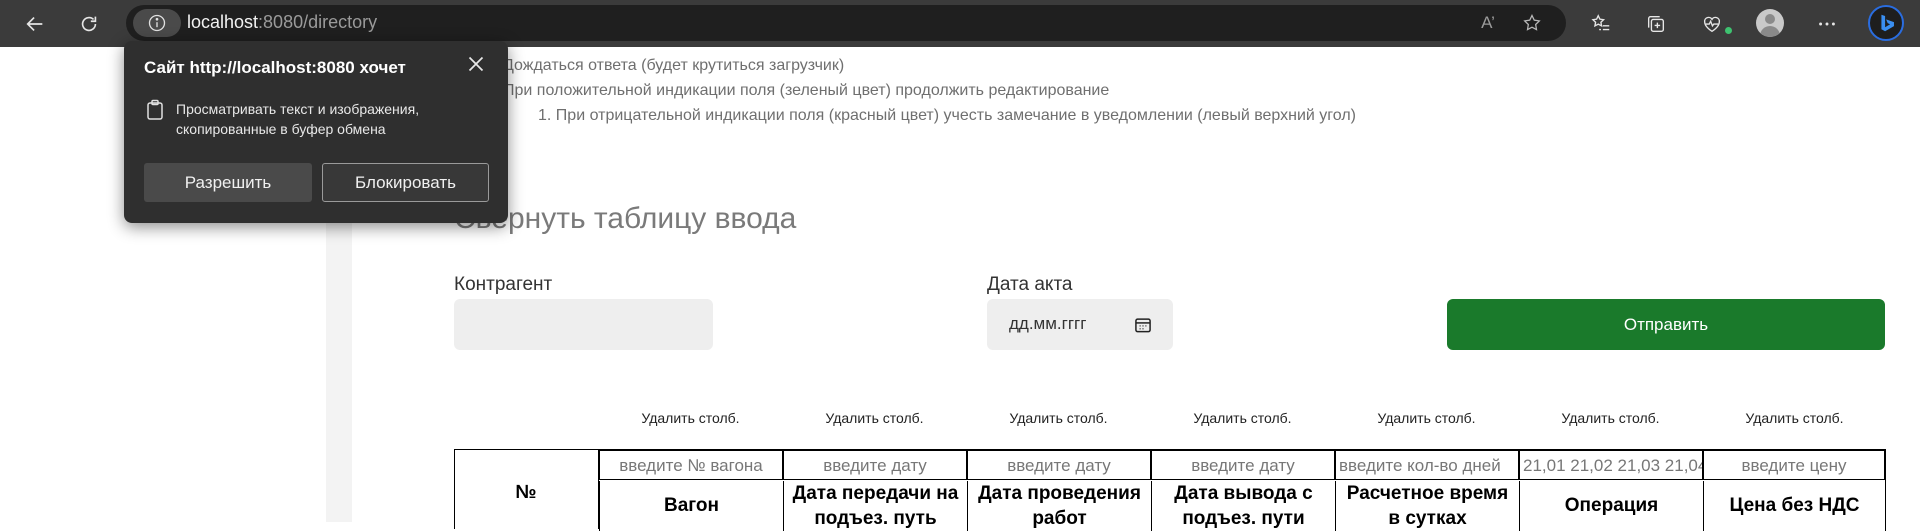 The image size is (1920, 531). I want to click on header-removal-date-text: Дата вывода с подъез. пути, so click(1243, 506).